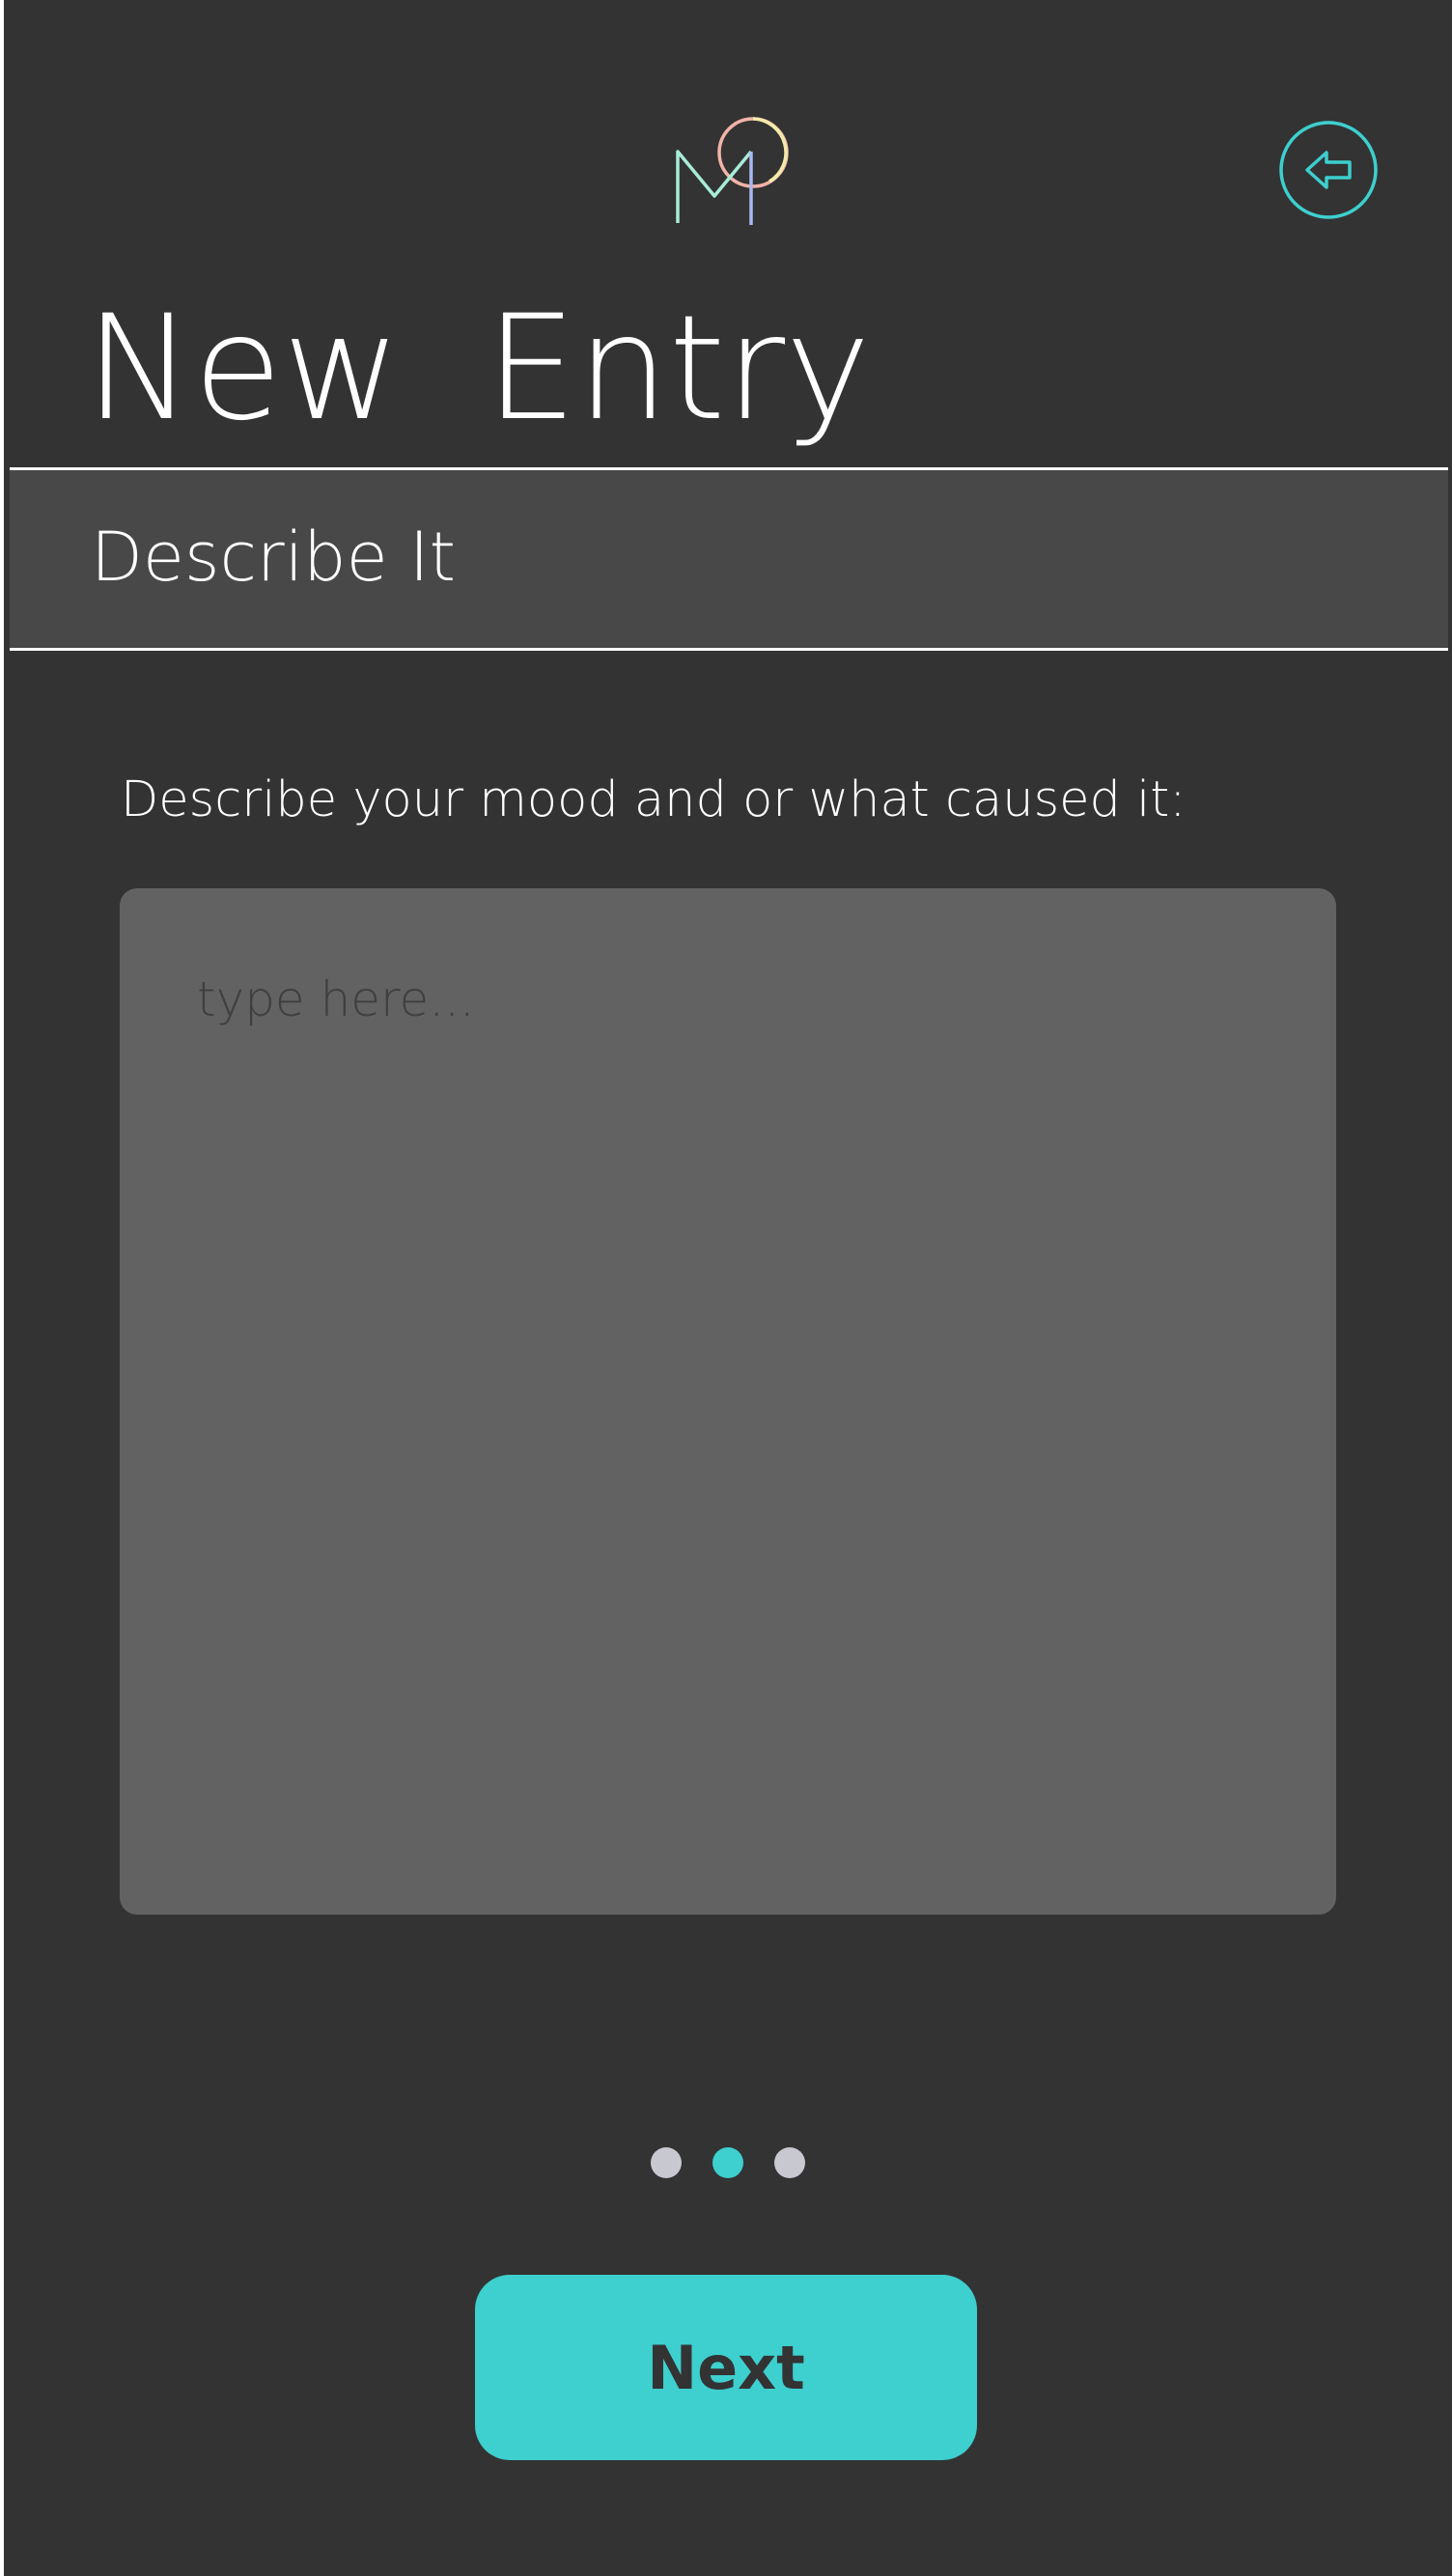 This screenshot has width=1452, height=2576. I want to click on step-indicator, so click(733, 2164).